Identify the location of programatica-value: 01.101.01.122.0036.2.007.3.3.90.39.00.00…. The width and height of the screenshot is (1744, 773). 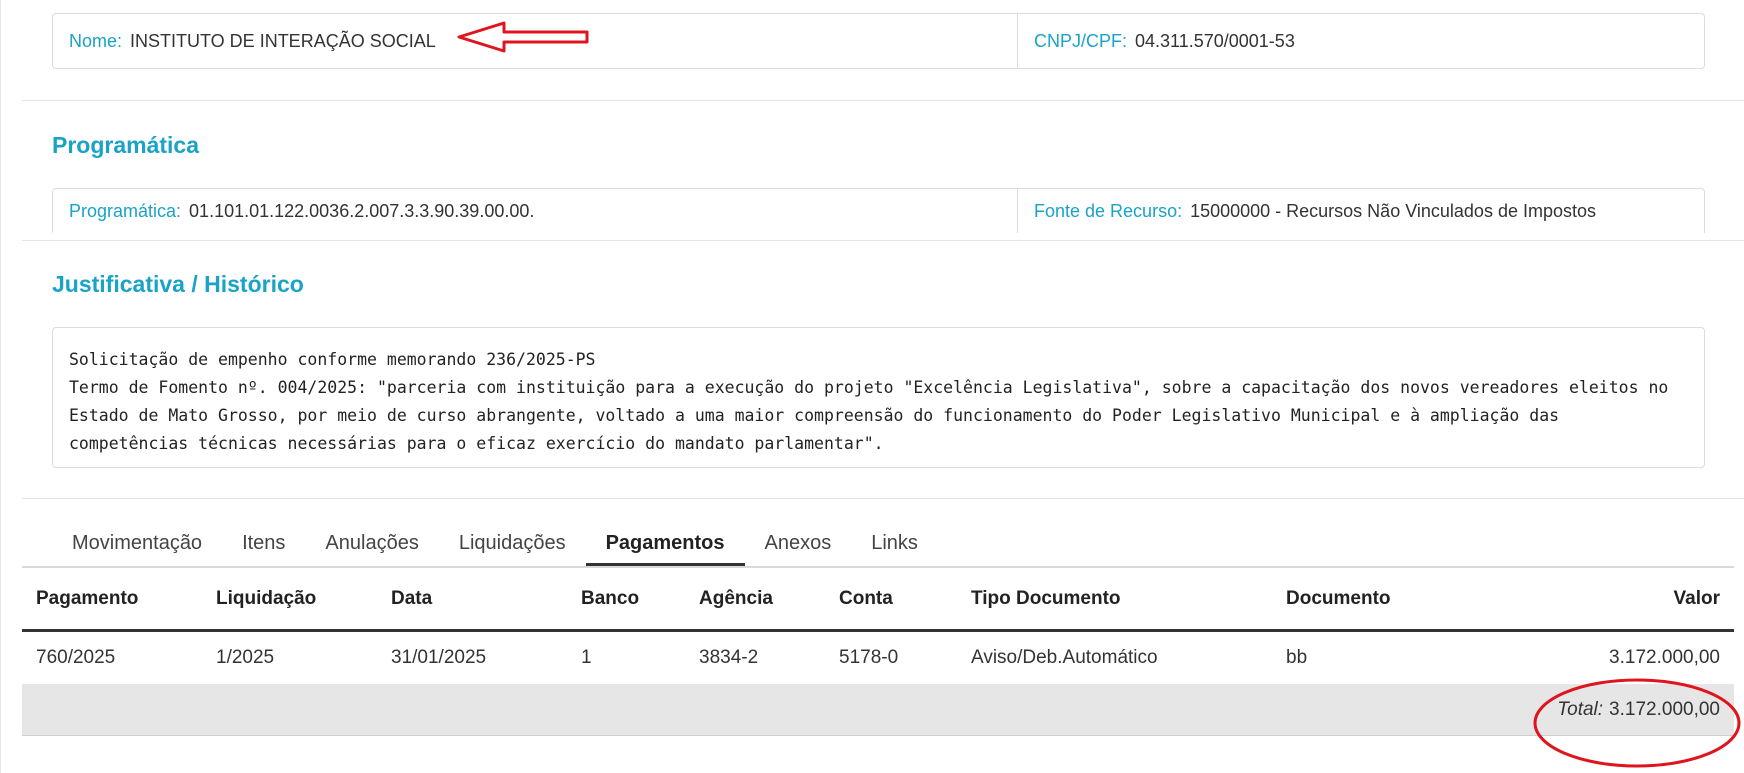
(362, 211).